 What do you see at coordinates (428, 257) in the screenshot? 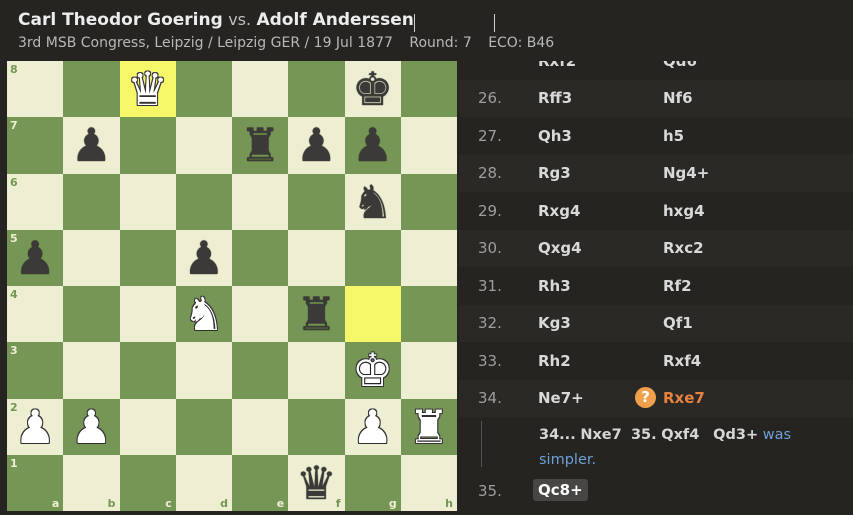
I see `square-h5` at bounding box center [428, 257].